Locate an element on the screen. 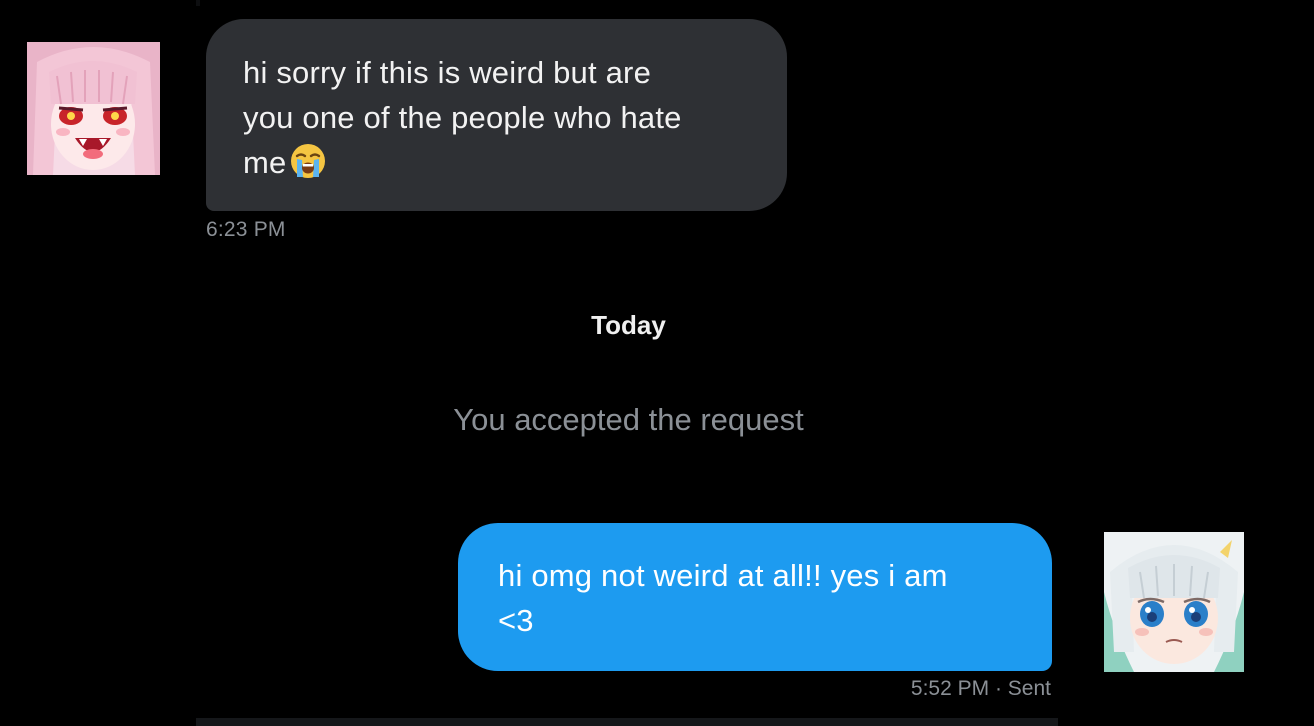  request-accepted-notice: You accepted the request is located at coordinates (628, 419).